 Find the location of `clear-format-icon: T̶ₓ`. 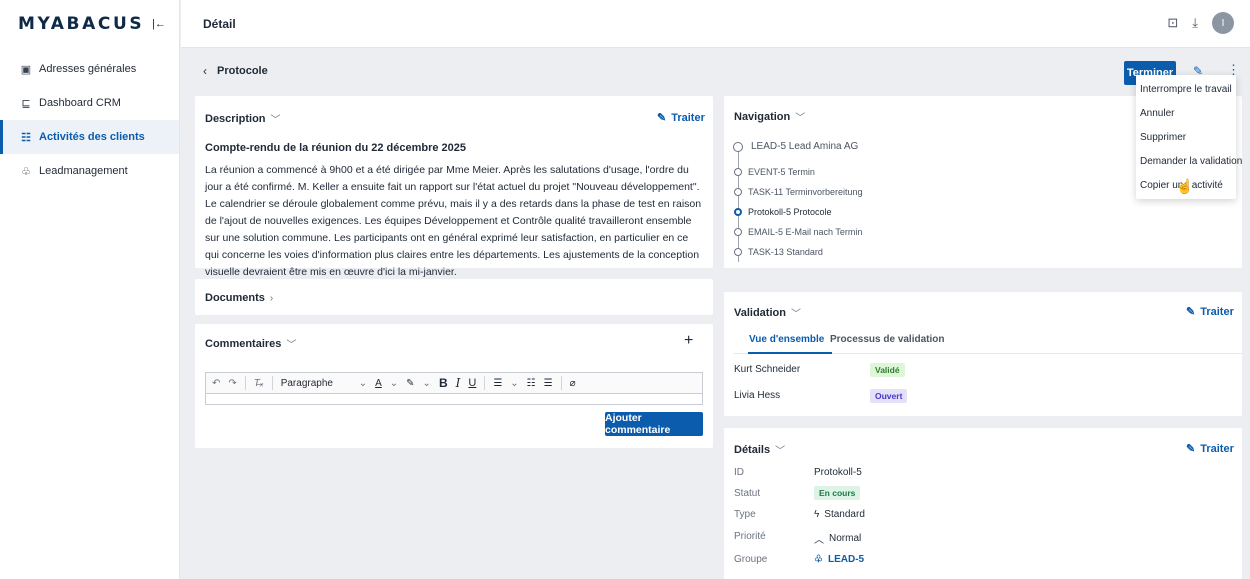

clear-format-icon: T̶ₓ is located at coordinates (259, 383).